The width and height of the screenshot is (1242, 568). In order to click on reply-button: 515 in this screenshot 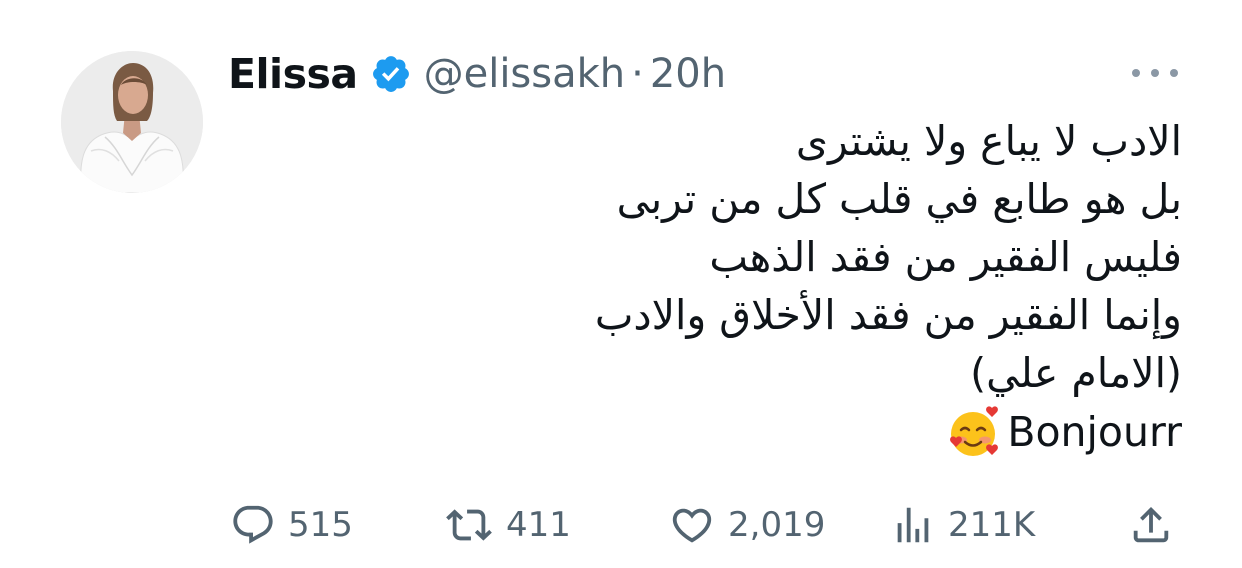, I will do `click(291, 525)`.